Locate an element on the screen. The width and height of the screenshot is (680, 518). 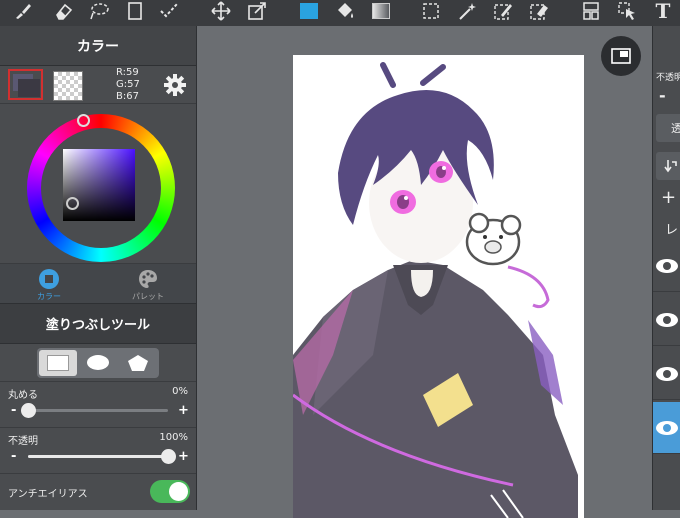
sv-handle is located at coordinates (72, 203).